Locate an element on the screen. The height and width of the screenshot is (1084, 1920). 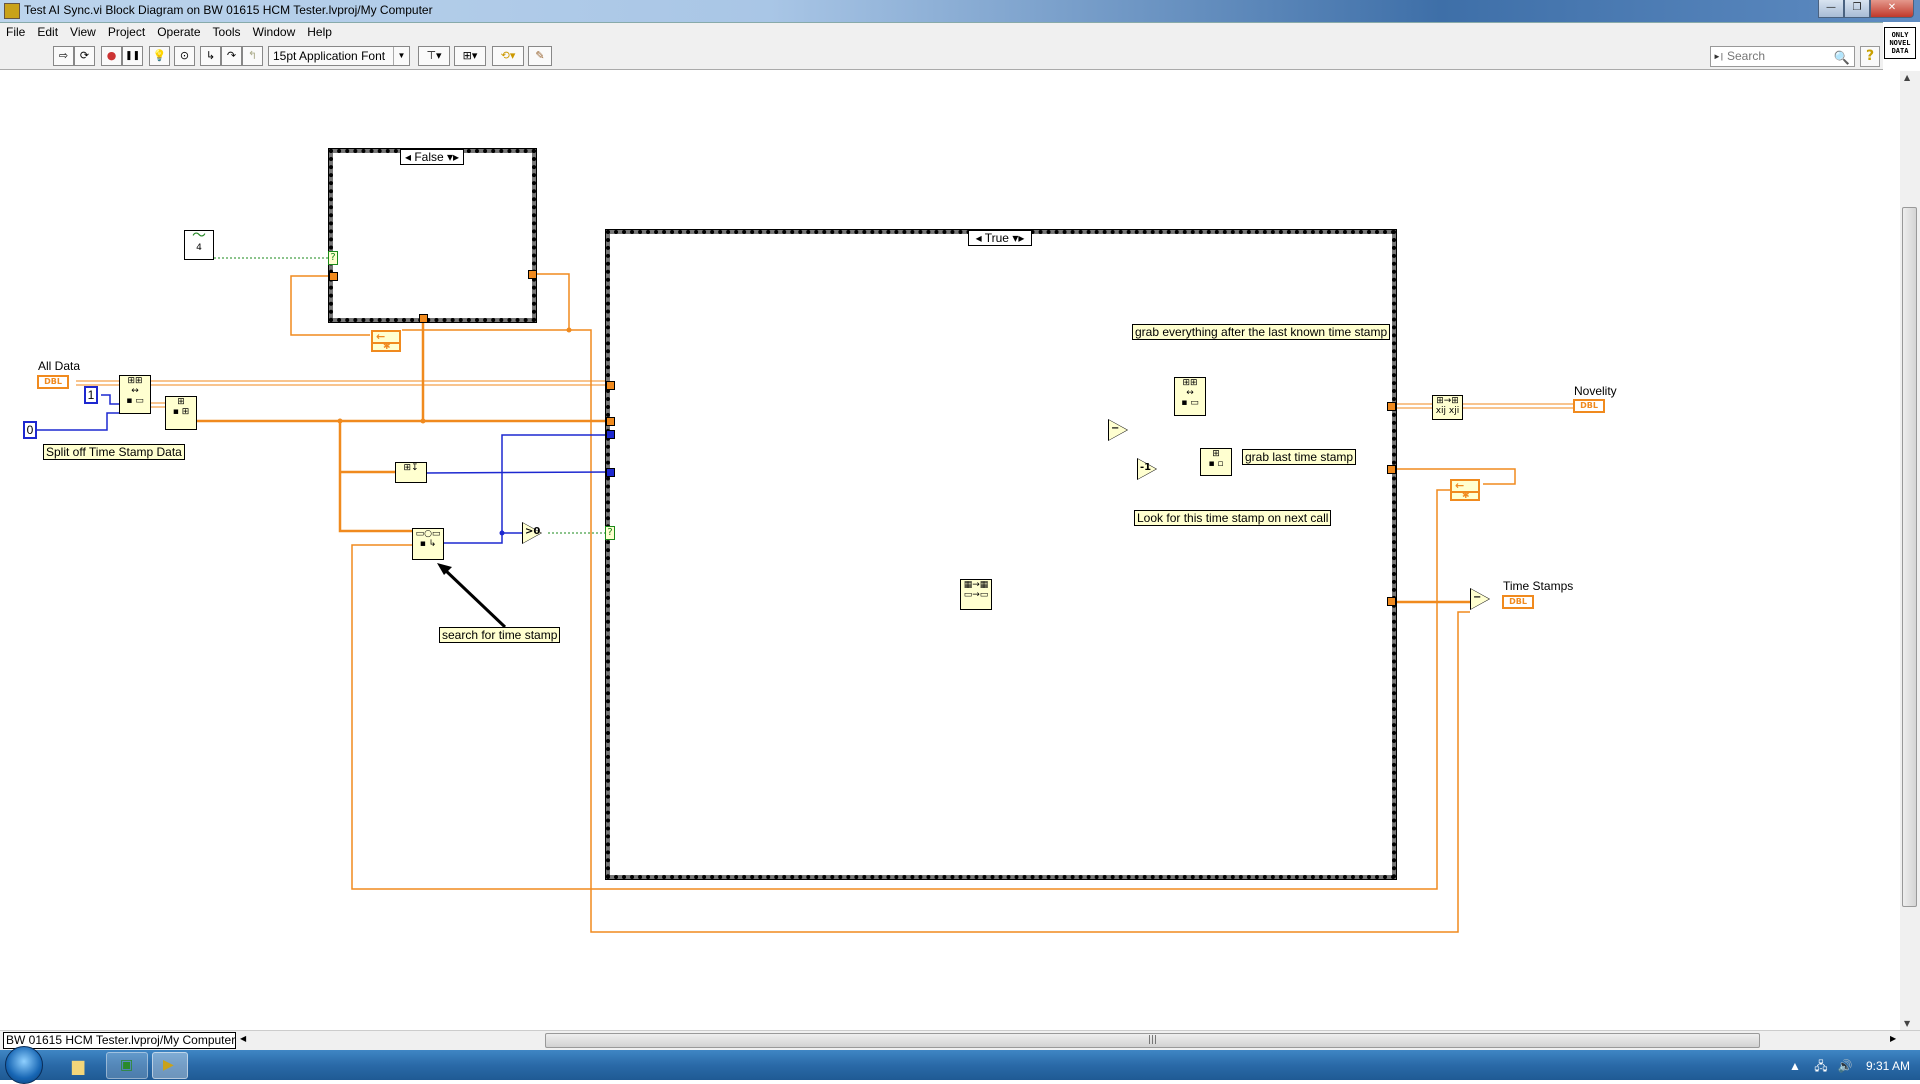
horizontal-scrollbar: ||| is located at coordinates (1070, 1040).